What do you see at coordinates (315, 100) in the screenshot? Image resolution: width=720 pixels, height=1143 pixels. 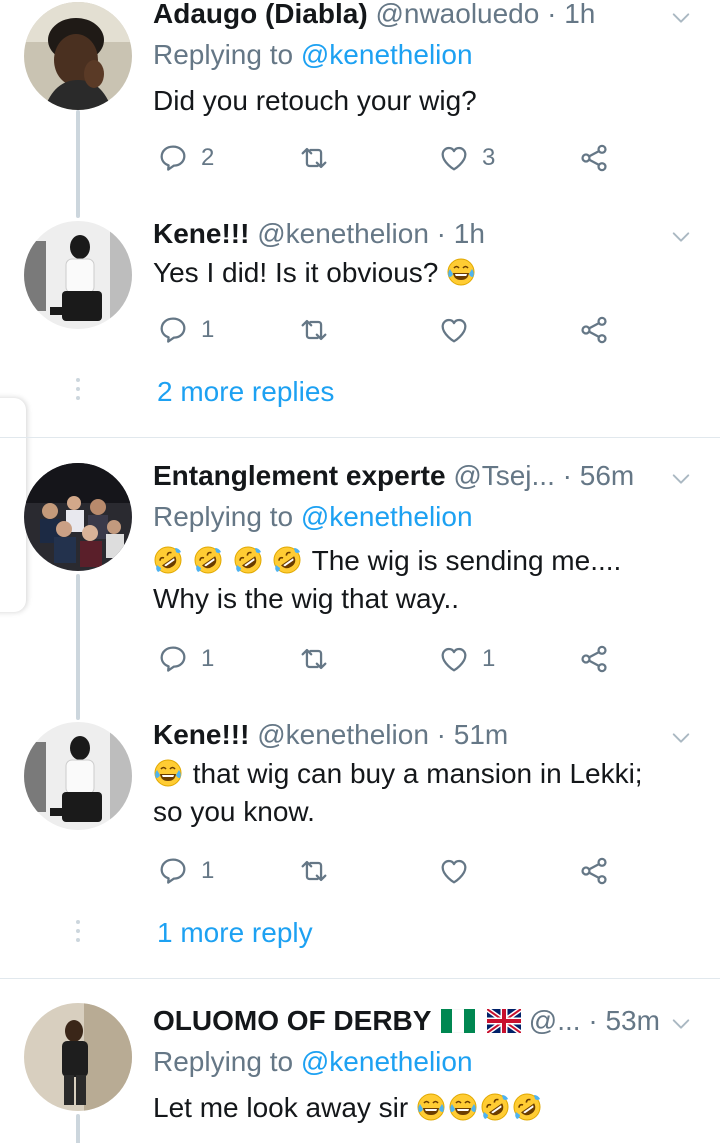 I see `tweet-text: Did you retouch your wig?` at bounding box center [315, 100].